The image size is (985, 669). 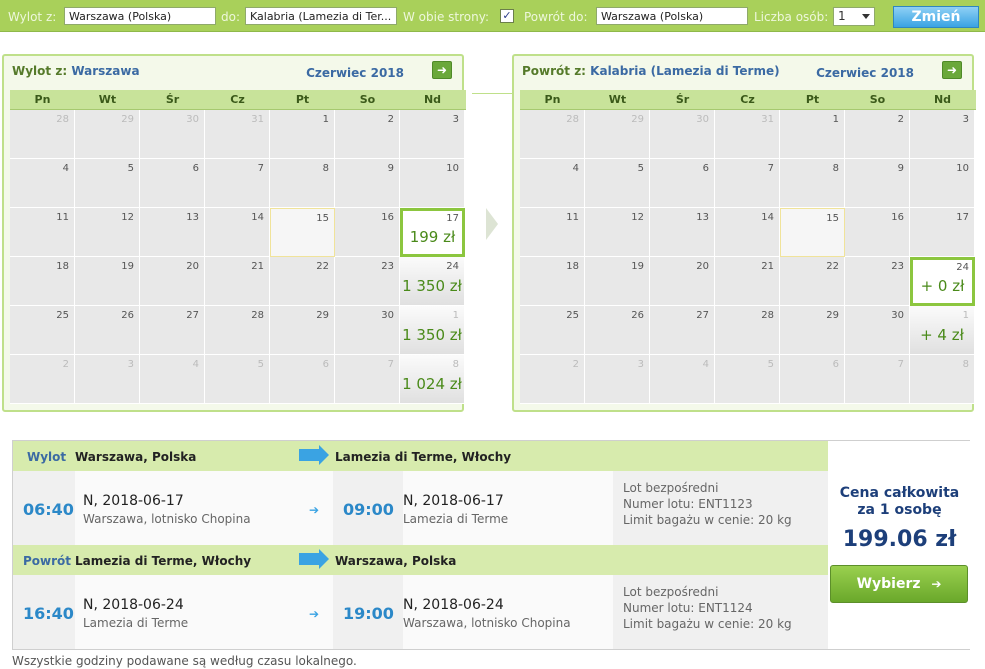 I want to click on return-week-row: 2 3 4 5 6 7 8, so click(x=748, y=379).